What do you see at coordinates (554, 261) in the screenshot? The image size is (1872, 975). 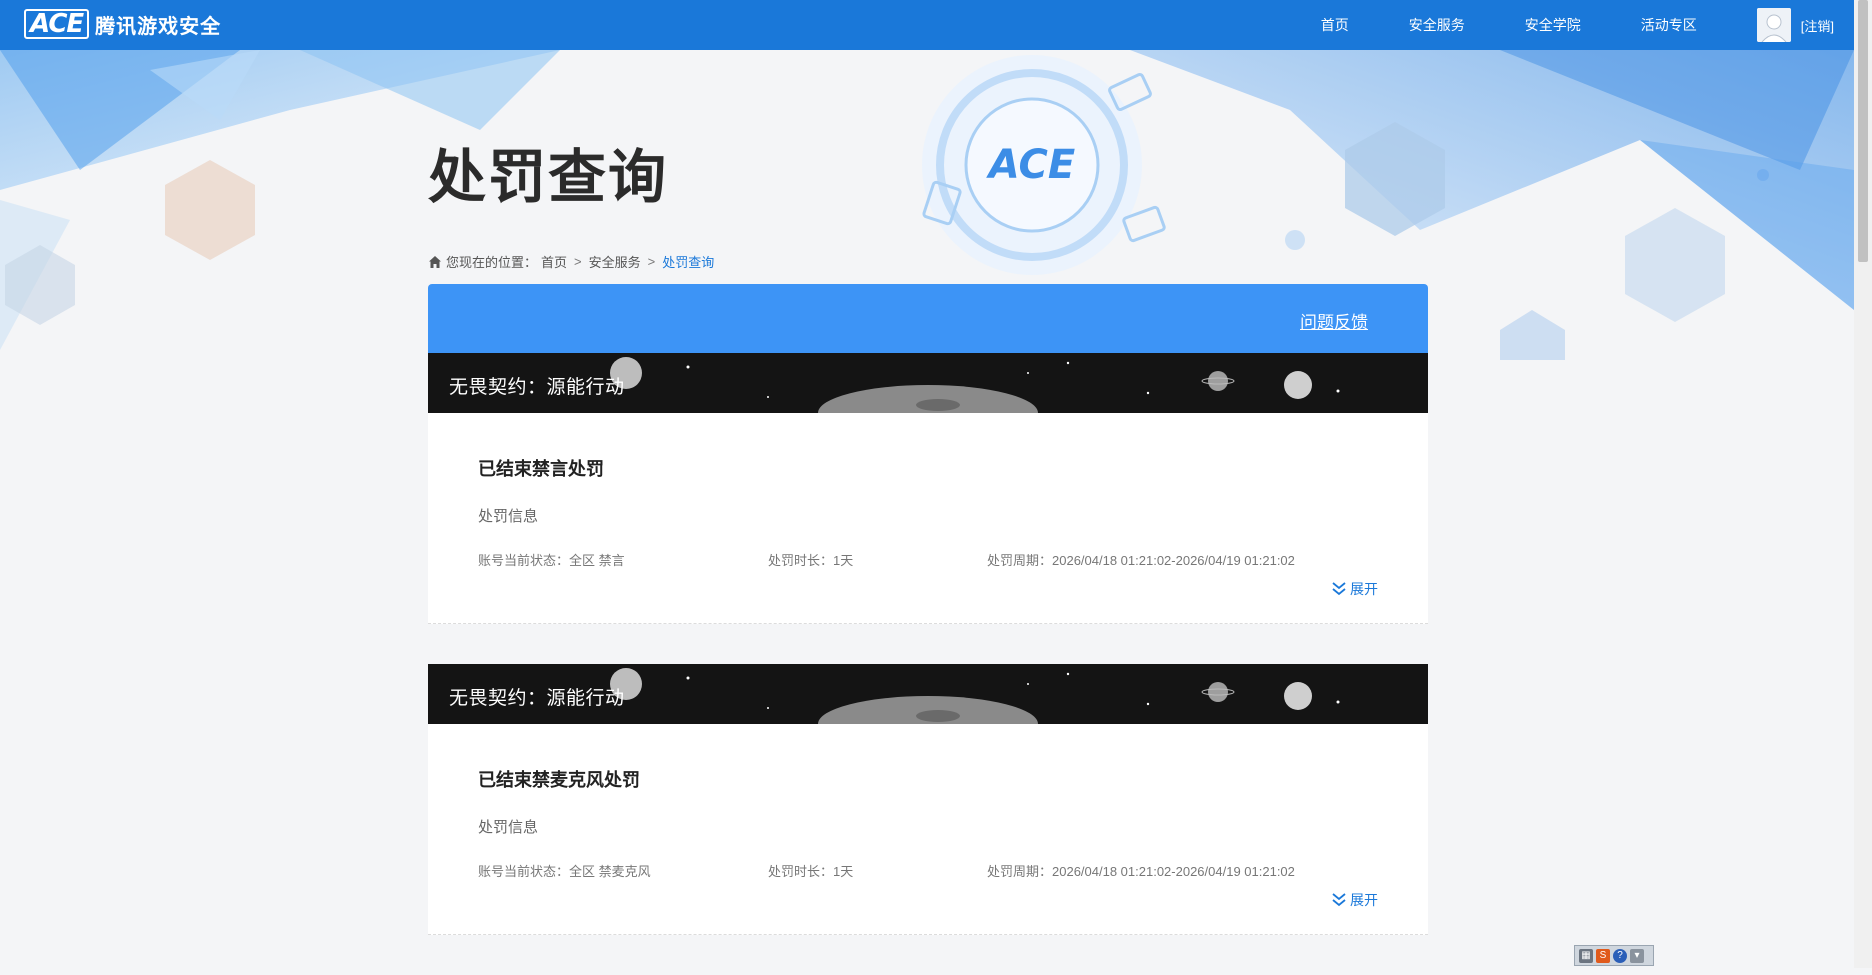 I see `breadcrumb-home: 首页` at bounding box center [554, 261].